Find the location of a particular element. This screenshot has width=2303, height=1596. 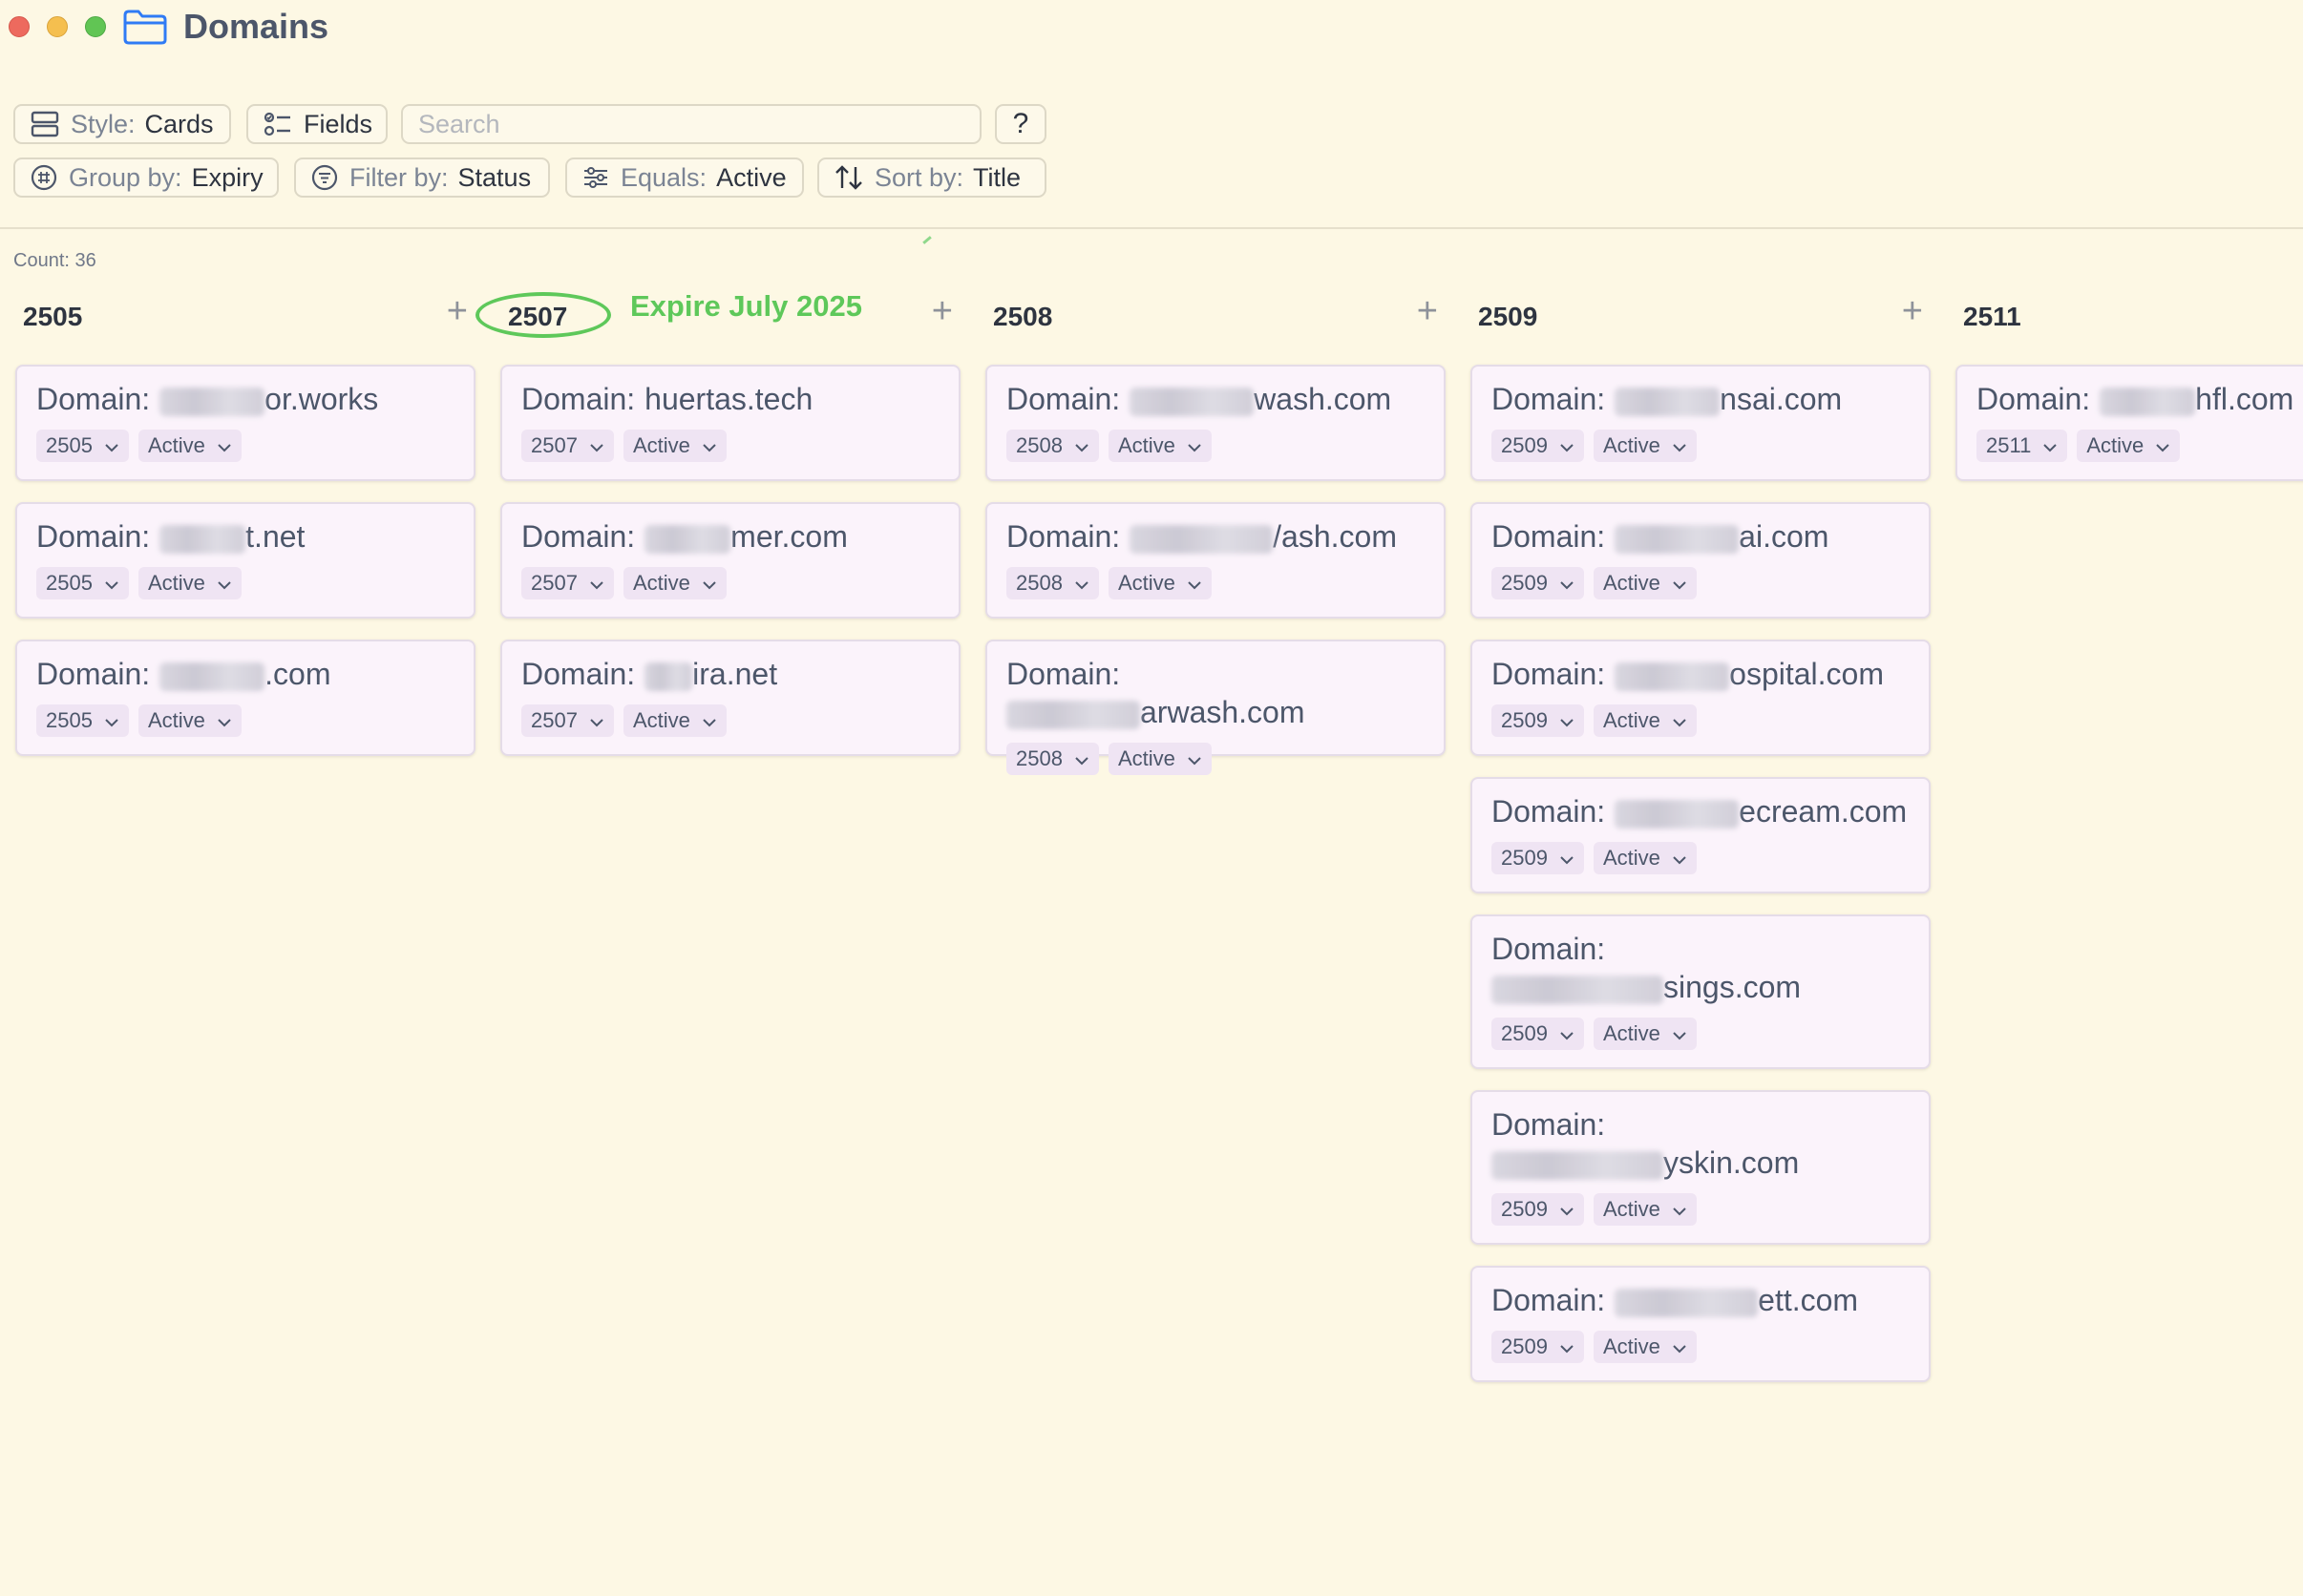

group-by-button: Group by: Expiry is located at coordinates (146, 178).